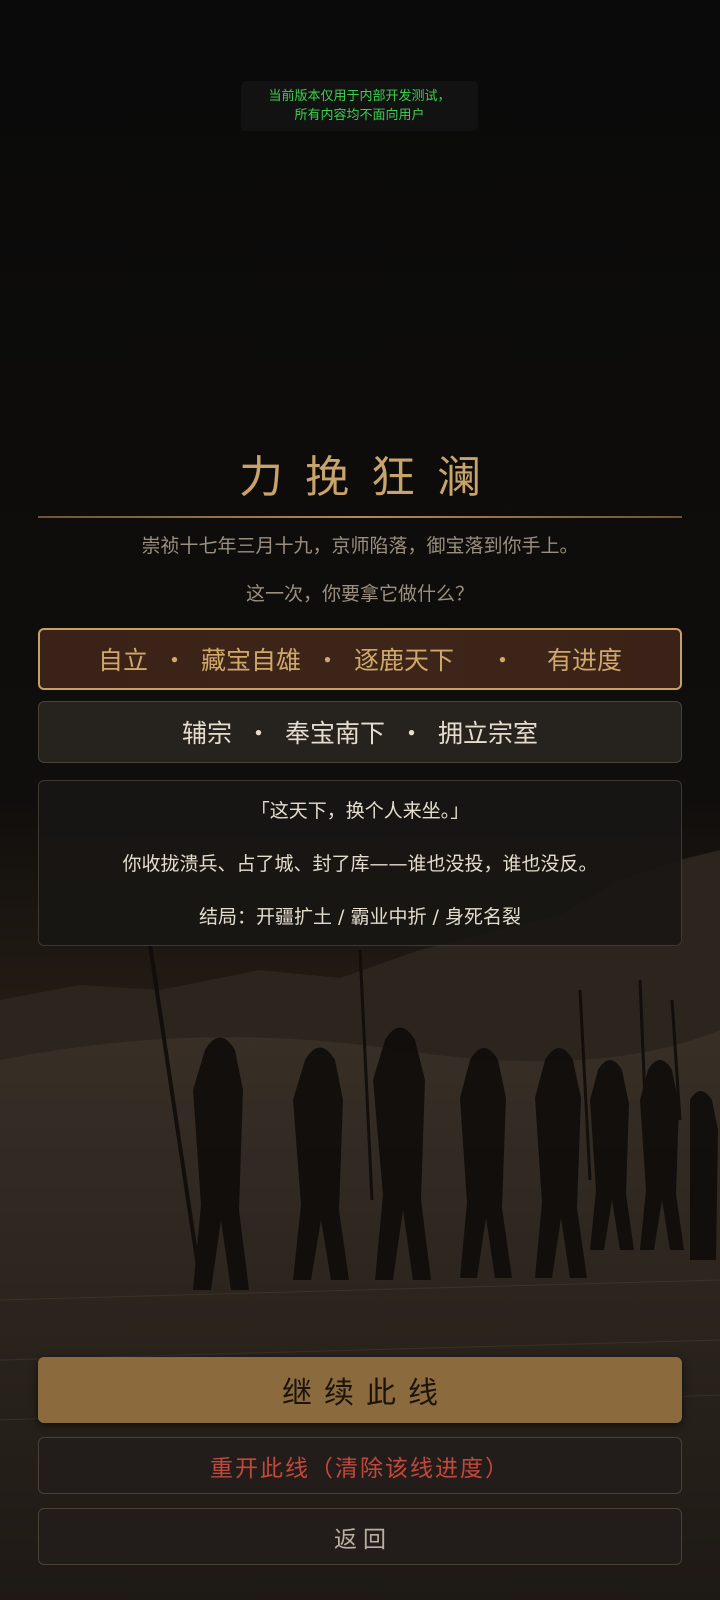 This screenshot has width=720, height=1600. I want to click on route-label-part: 藏宝自雄, so click(250, 660).